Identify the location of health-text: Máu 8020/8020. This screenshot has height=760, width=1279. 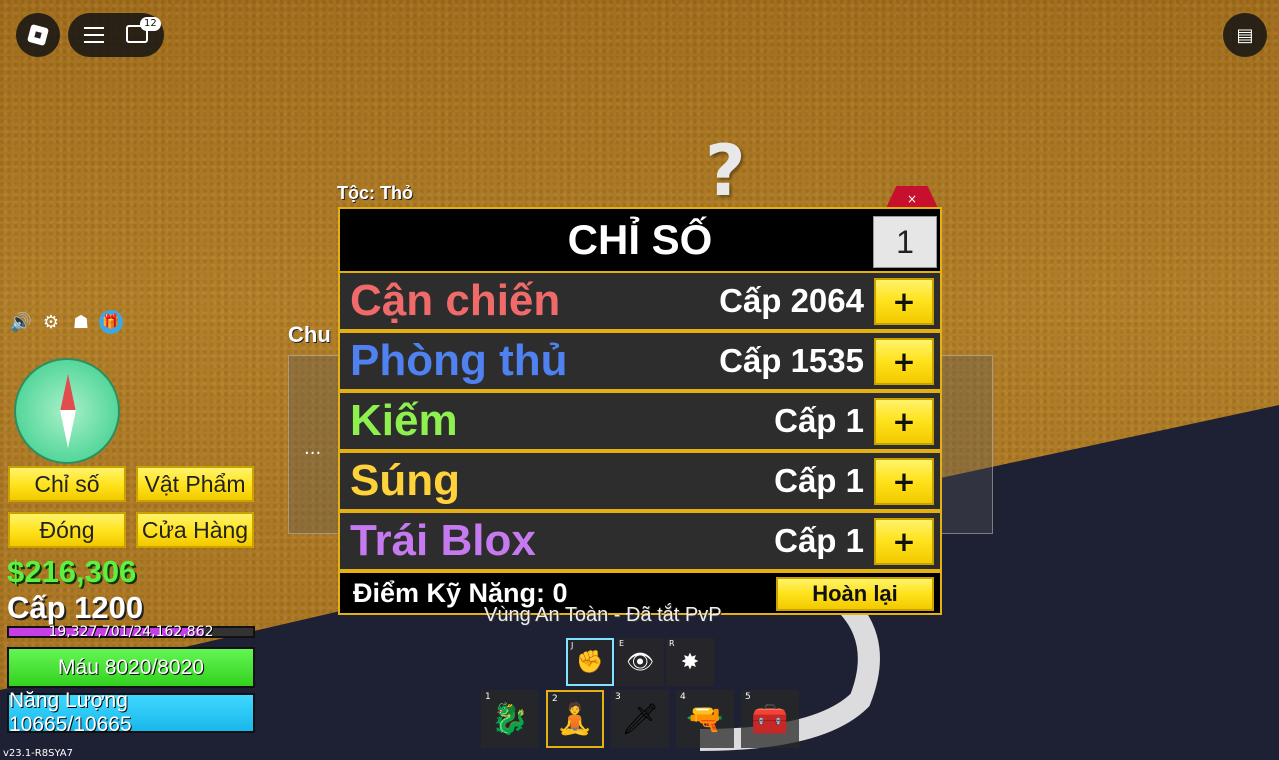
(131, 667).